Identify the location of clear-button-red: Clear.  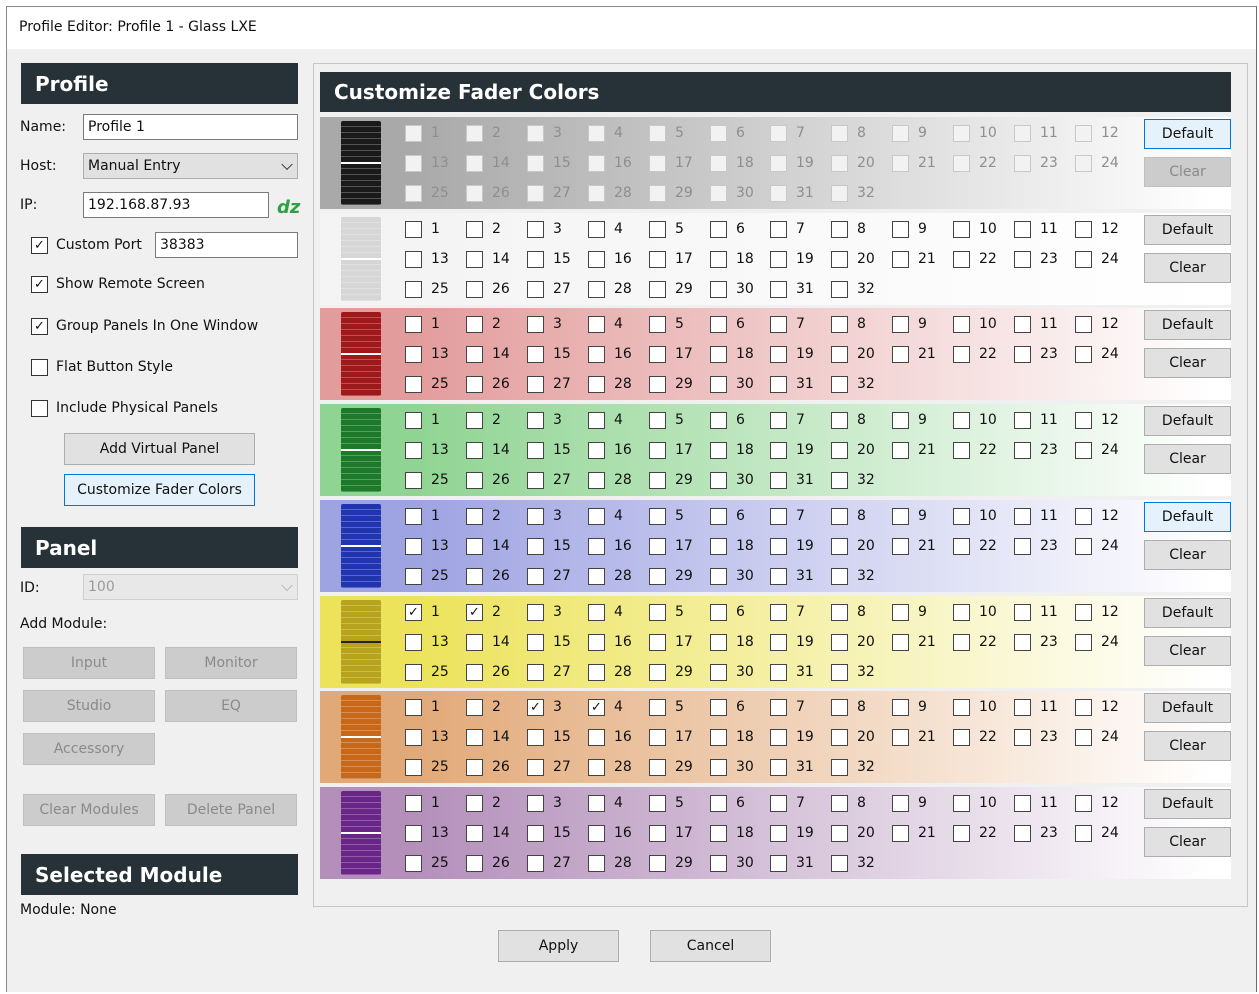
(1187, 363).